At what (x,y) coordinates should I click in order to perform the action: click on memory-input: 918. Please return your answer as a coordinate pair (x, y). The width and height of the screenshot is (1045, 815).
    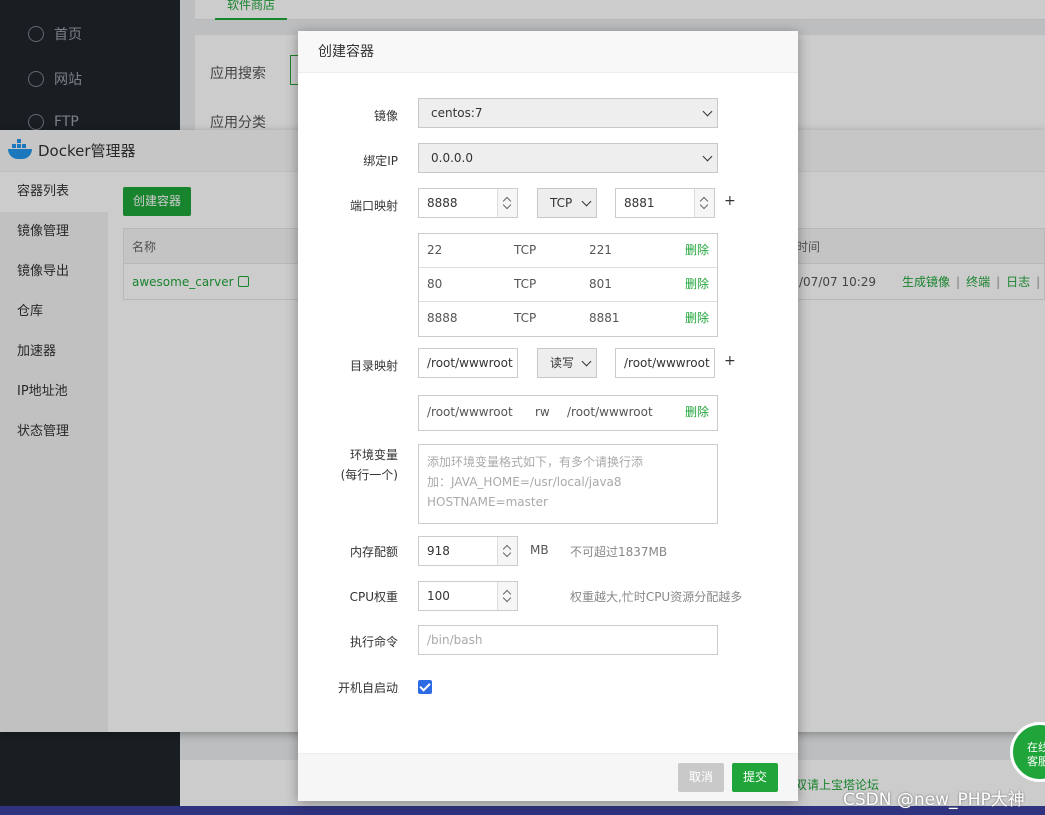
    Looking at the image, I should click on (468, 551).